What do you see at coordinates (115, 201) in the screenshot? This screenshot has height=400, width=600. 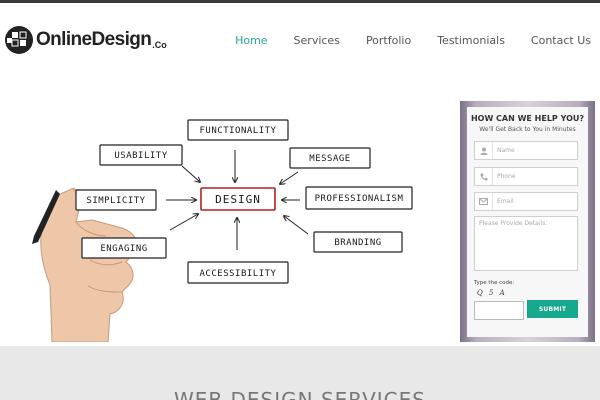 I see `hero-word-simplicity: SIMPLICITY` at bounding box center [115, 201].